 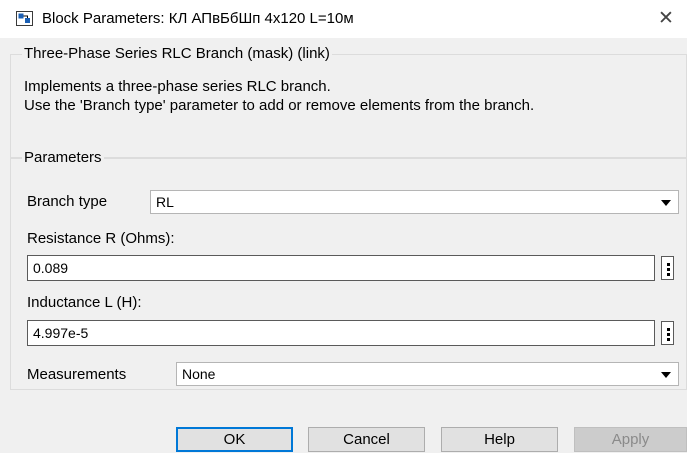 I want to click on branch-type-select: RL, so click(x=414, y=202).